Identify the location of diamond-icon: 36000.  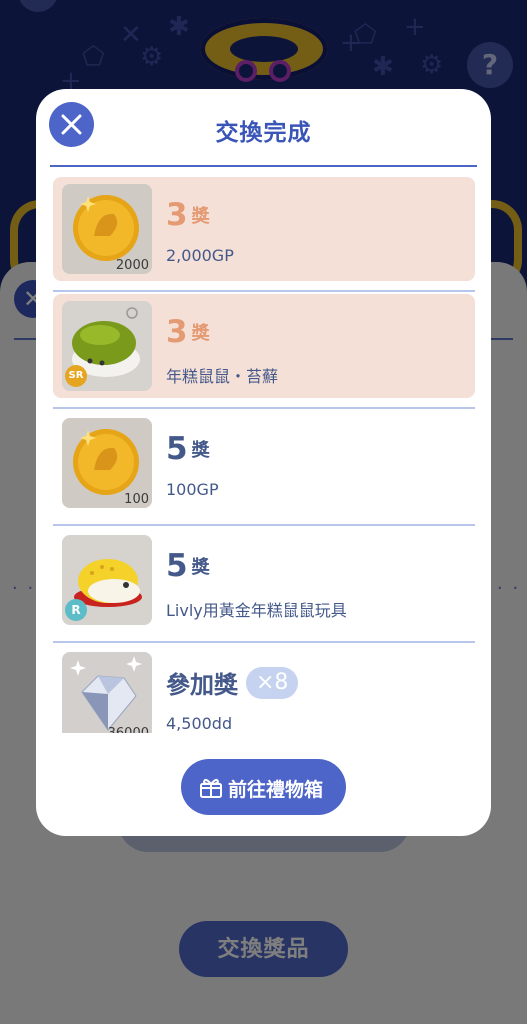
(107, 692).